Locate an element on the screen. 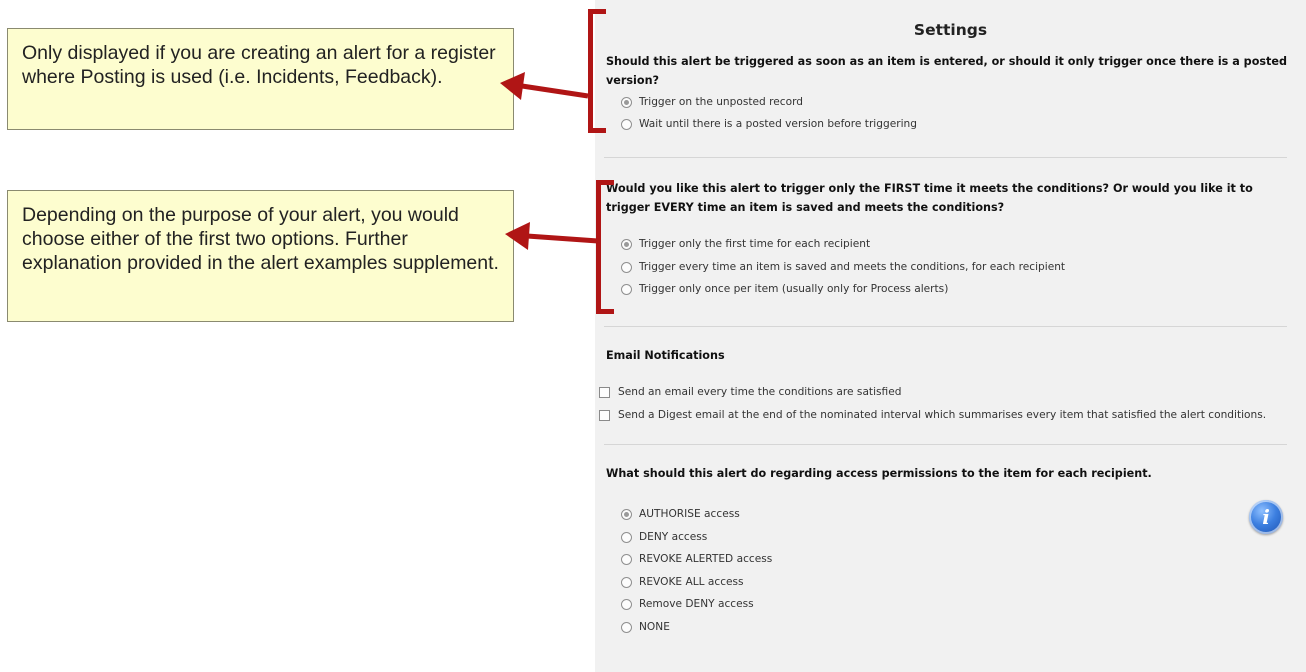 The image size is (1306, 672). annotation-arrow-posting is located at coordinates (544, 86).